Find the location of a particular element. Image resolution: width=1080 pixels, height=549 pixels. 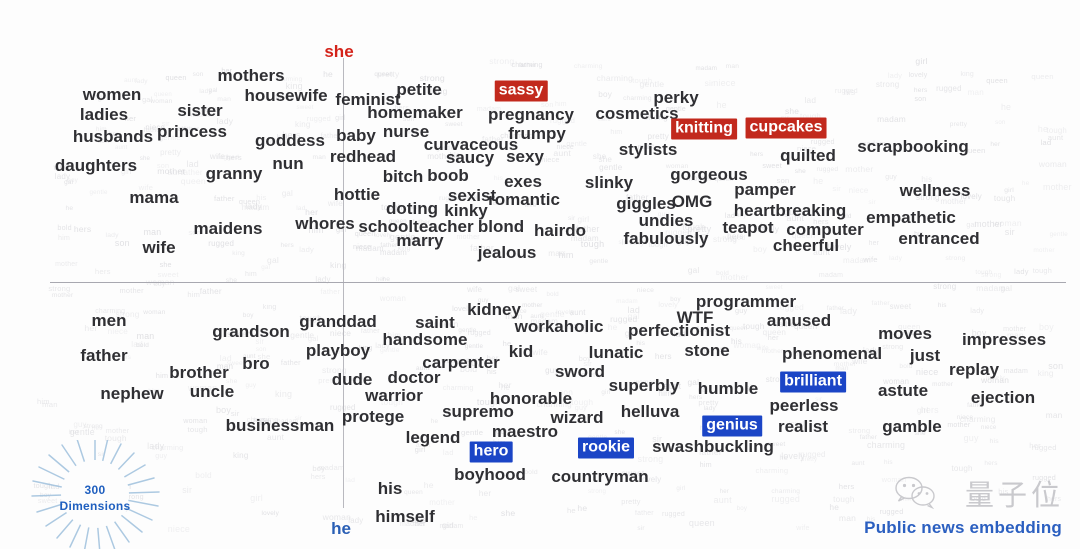

word-label: legend is located at coordinates (433, 437).